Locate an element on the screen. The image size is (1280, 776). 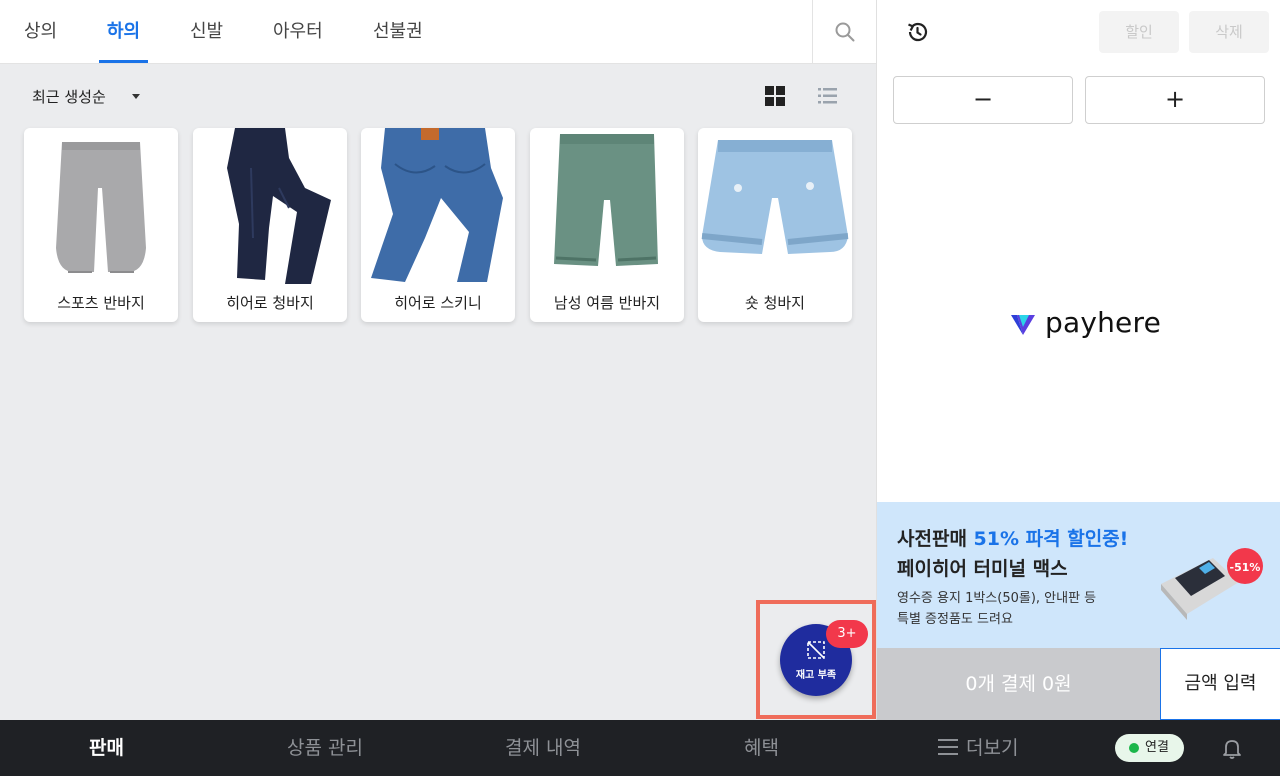
sort-label: 최근 생성순 is located at coordinates (69, 97).